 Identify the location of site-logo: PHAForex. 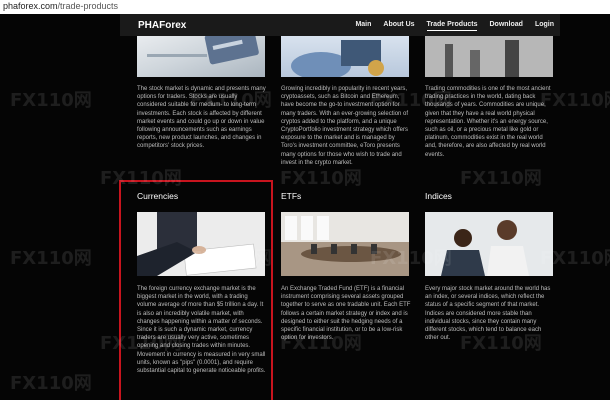
(162, 25).